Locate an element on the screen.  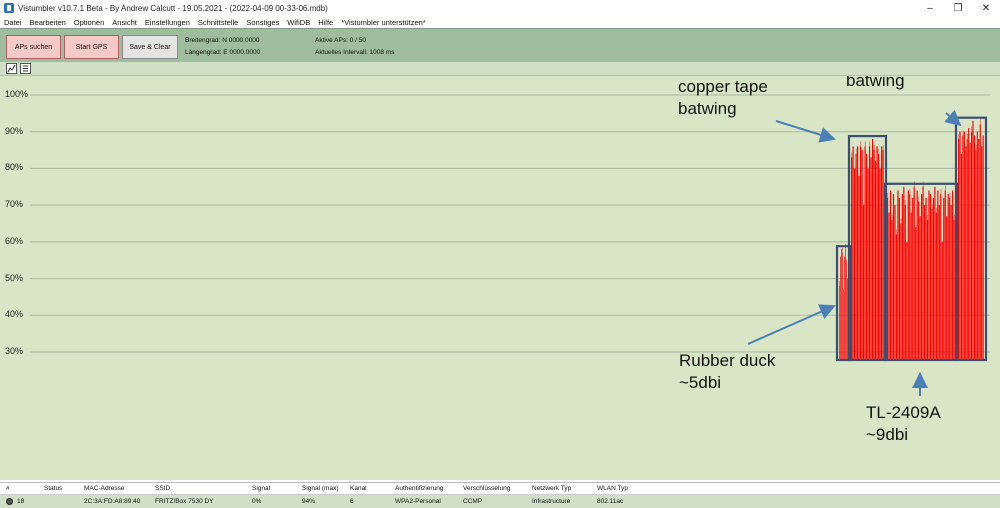
cell-wlan-type: 802.11ac is located at coordinates (610, 501).